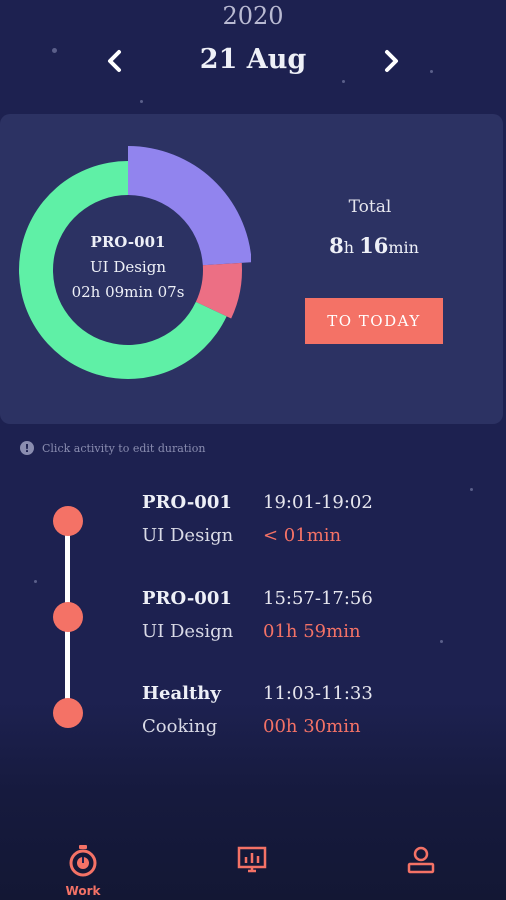  I want to click on total-minutes: 16, so click(374, 245).